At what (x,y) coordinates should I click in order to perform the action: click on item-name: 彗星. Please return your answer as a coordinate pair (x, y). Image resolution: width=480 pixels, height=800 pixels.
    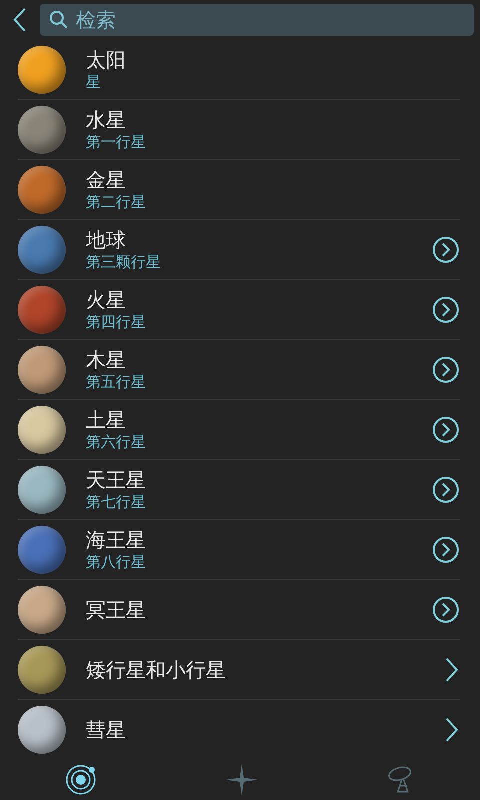
    Looking at the image, I should click on (106, 730).